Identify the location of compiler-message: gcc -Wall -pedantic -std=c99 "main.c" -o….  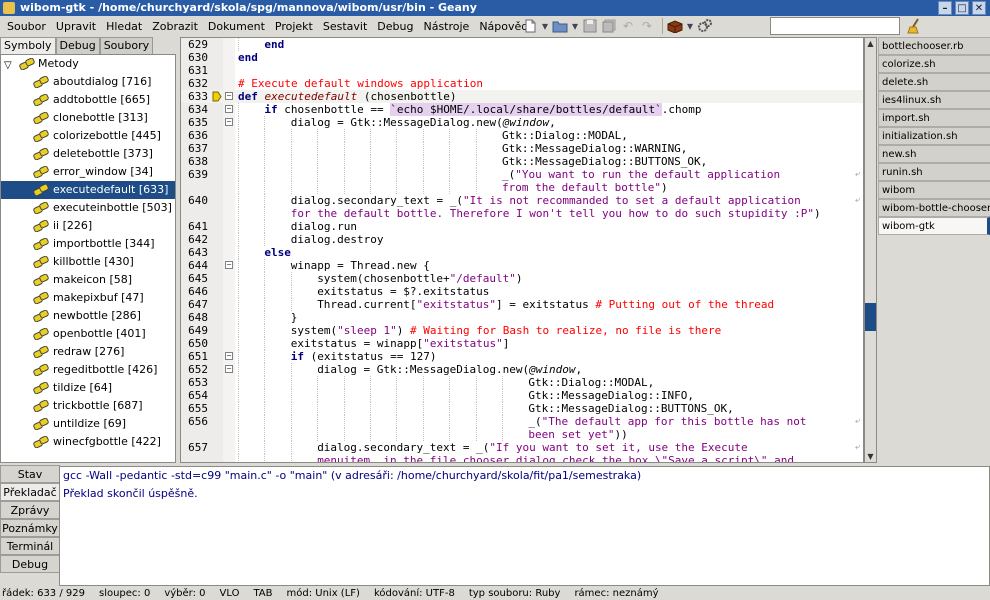
(524, 476).